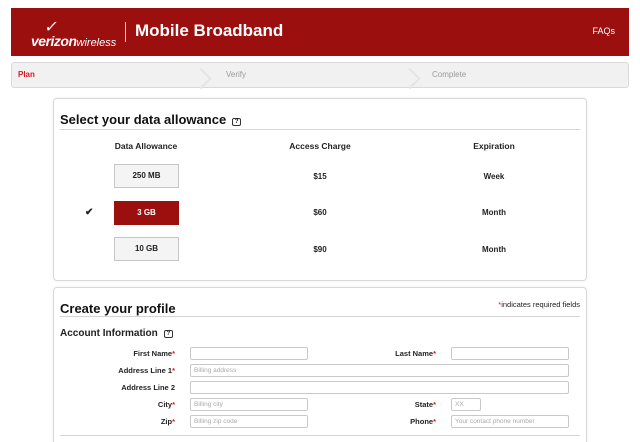 This screenshot has height=442, width=640. What do you see at coordinates (425, 404) in the screenshot?
I see `state-label: State*` at bounding box center [425, 404].